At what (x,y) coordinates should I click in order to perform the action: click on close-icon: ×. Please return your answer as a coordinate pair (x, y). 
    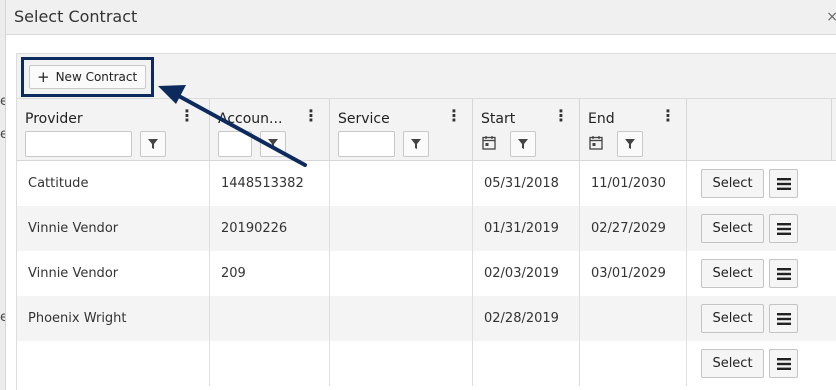
    Looking at the image, I should click on (831, 17).